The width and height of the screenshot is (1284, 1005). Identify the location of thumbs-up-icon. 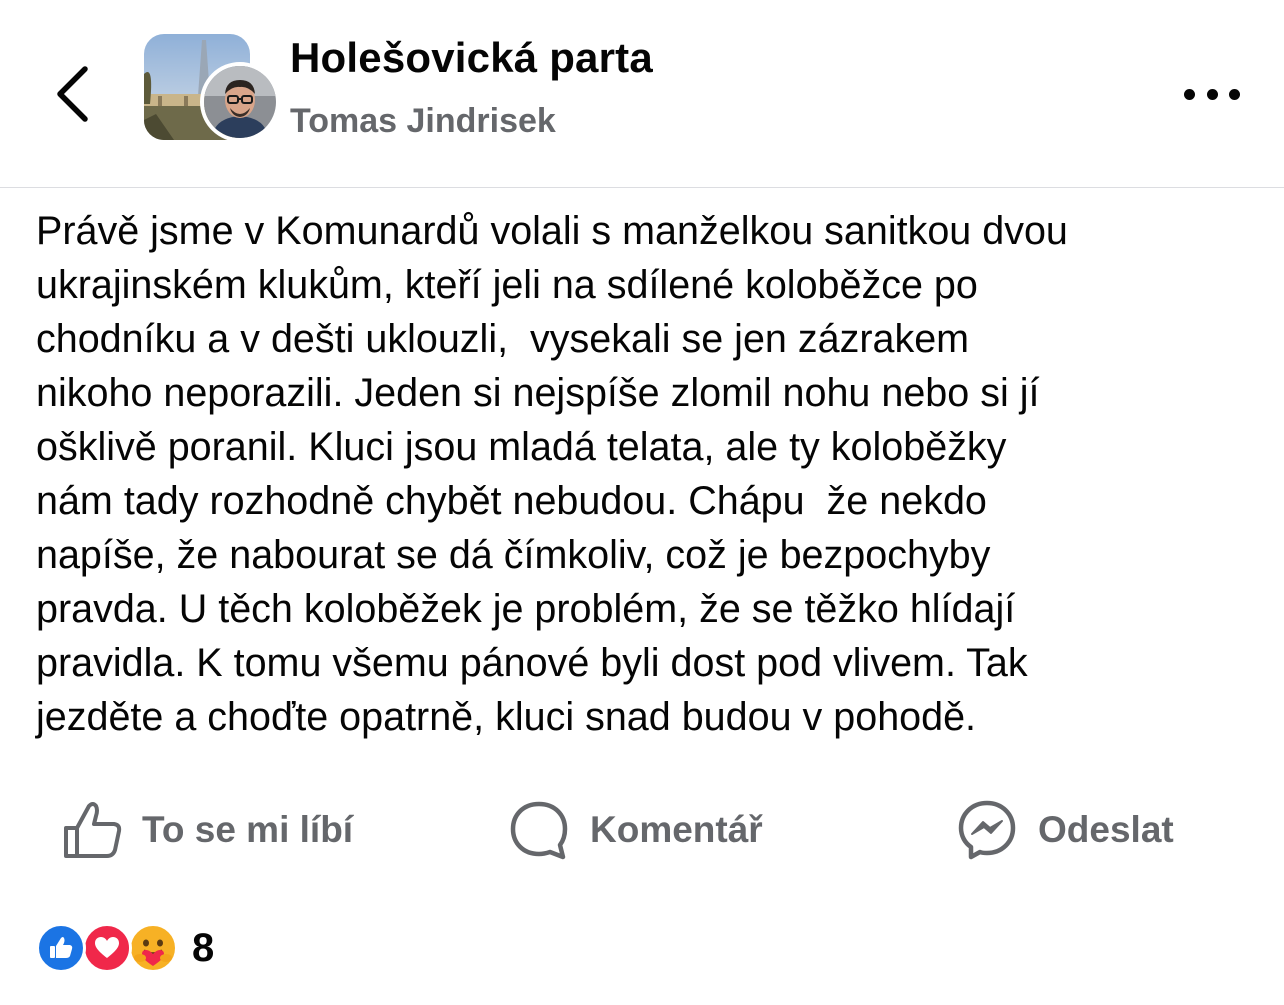
(93, 830).